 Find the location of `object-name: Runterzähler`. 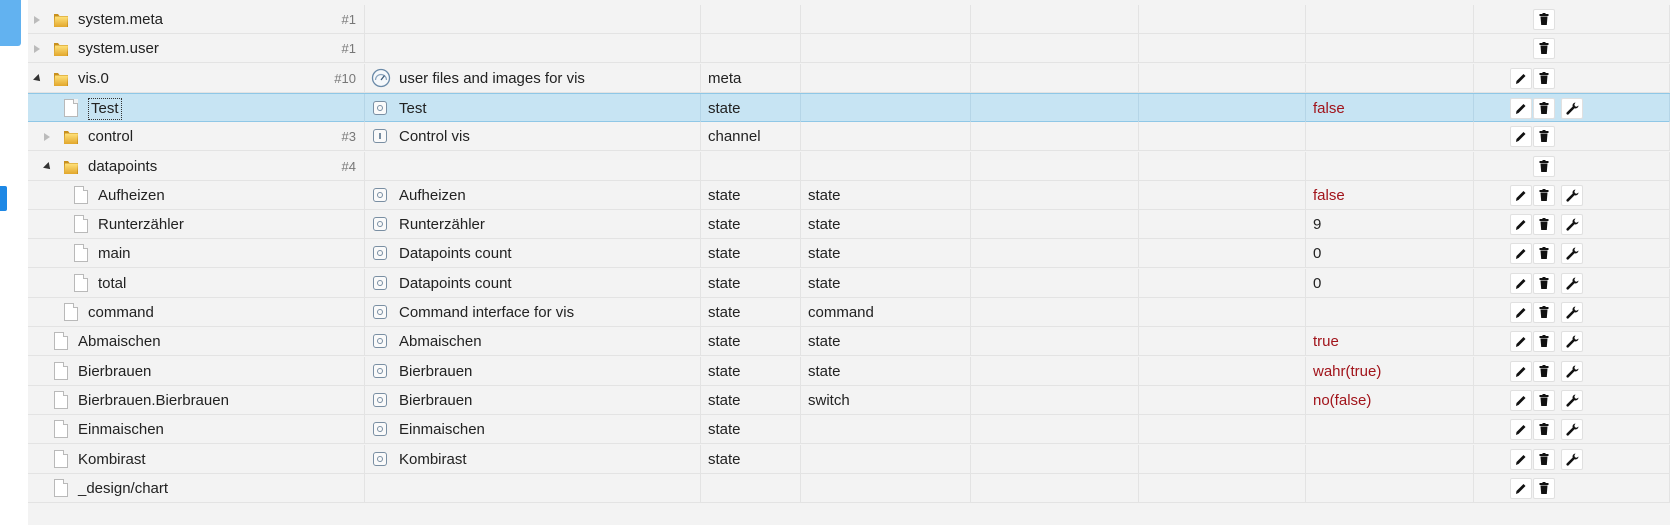

object-name: Runterzähler is located at coordinates (141, 224).